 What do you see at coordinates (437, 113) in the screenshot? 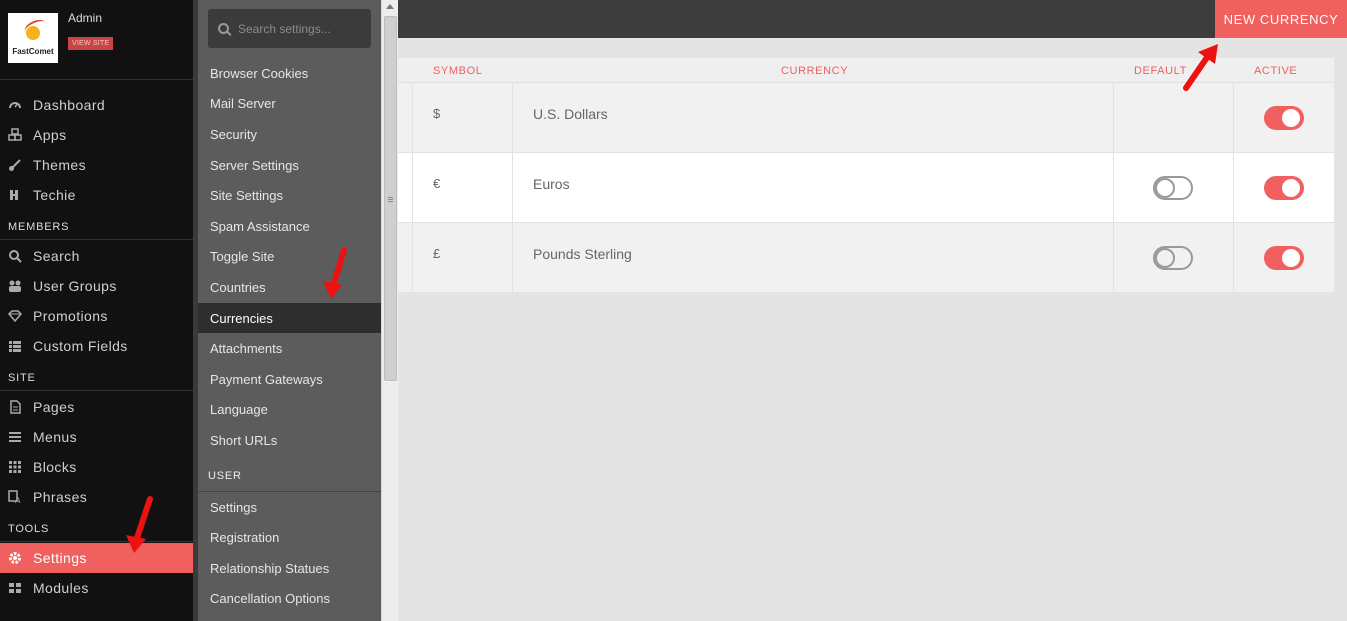
I see `currency-symbol: $` at bounding box center [437, 113].